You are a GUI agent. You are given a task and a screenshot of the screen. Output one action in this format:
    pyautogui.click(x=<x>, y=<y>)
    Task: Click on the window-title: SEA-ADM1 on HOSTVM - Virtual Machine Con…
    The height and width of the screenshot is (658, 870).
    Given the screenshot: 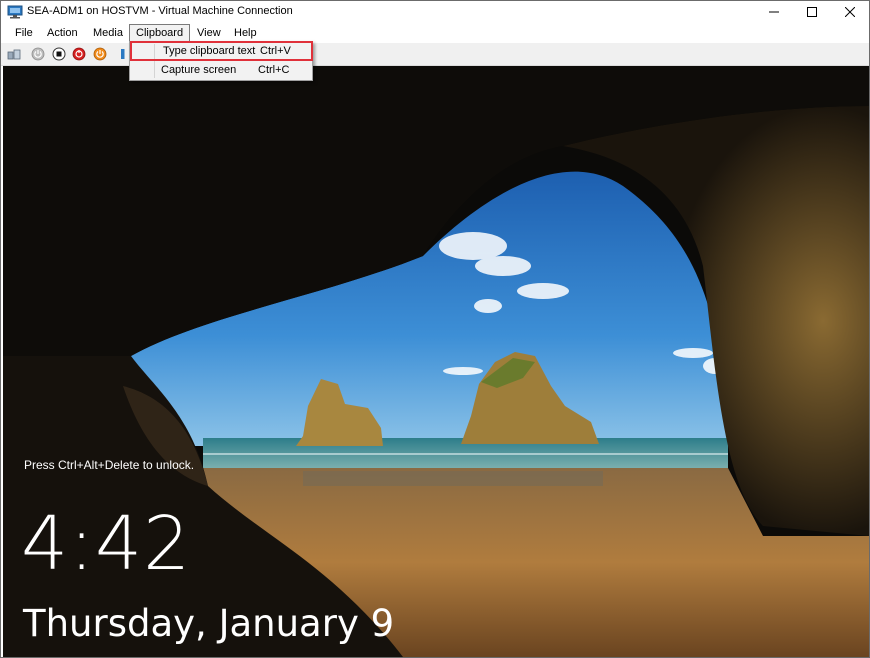 What is the action you would take?
    pyautogui.click(x=160, y=11)
    